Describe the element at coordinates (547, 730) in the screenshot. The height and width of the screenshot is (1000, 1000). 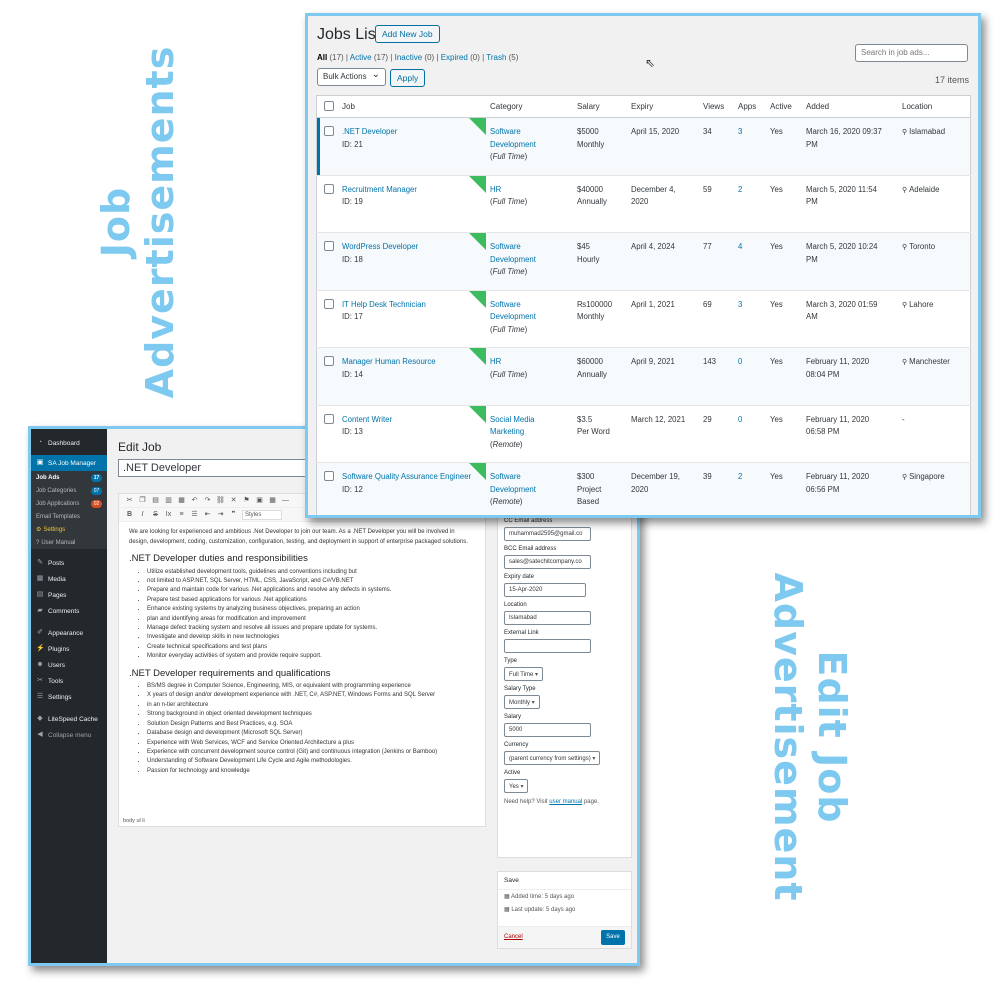
I see `salary-field: 5000` at that location.